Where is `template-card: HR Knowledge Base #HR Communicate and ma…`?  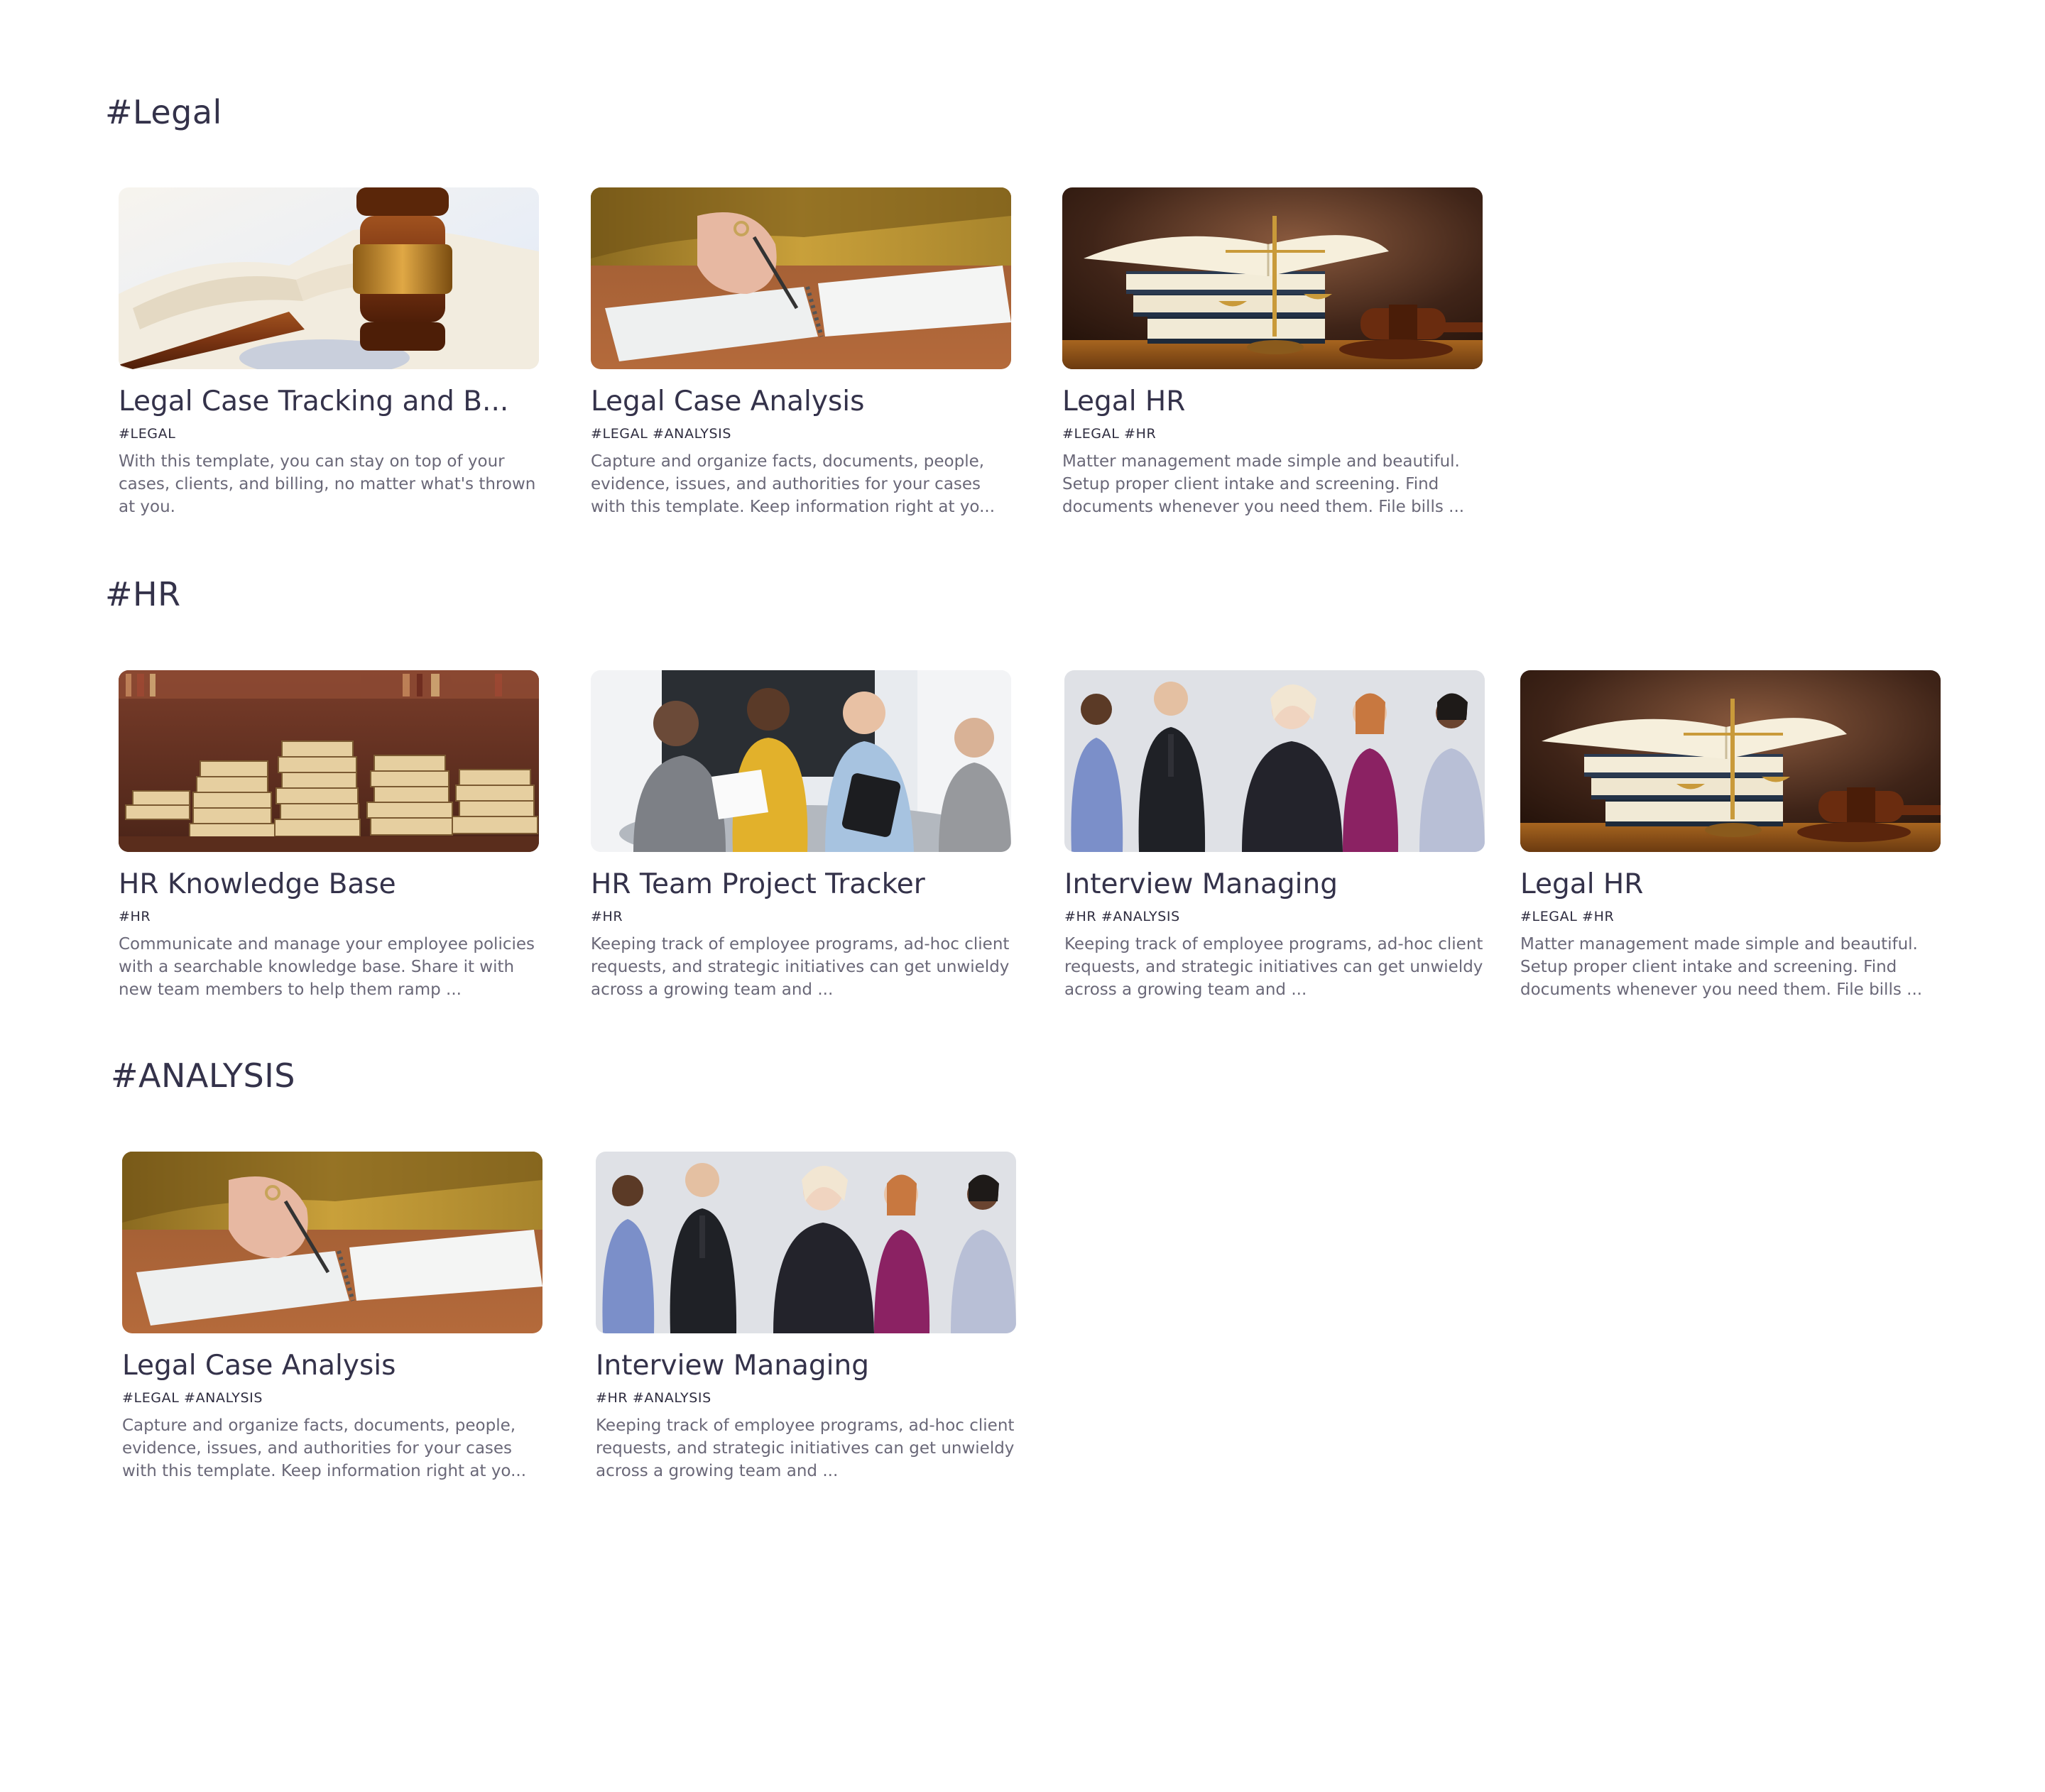
template-card: HR Knowledge Base #HR Communicate and ma… is located at coordinates (329, 835).